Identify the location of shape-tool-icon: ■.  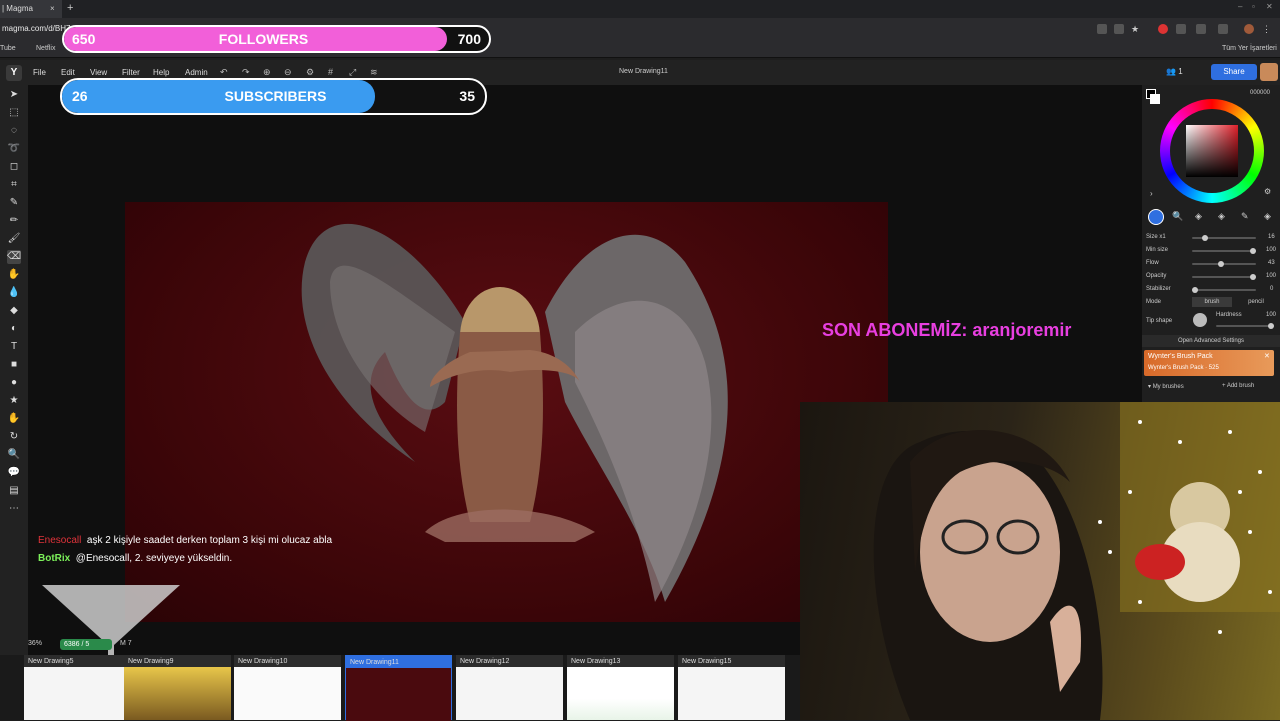
(14, 365).